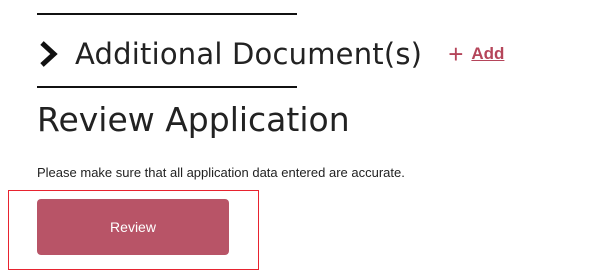 Image resolution: width=590 pixels, height=270 pixels. Describe the element at coordinates (488, 53) in the screenshot. I see `add-document-label: Add` at that location.